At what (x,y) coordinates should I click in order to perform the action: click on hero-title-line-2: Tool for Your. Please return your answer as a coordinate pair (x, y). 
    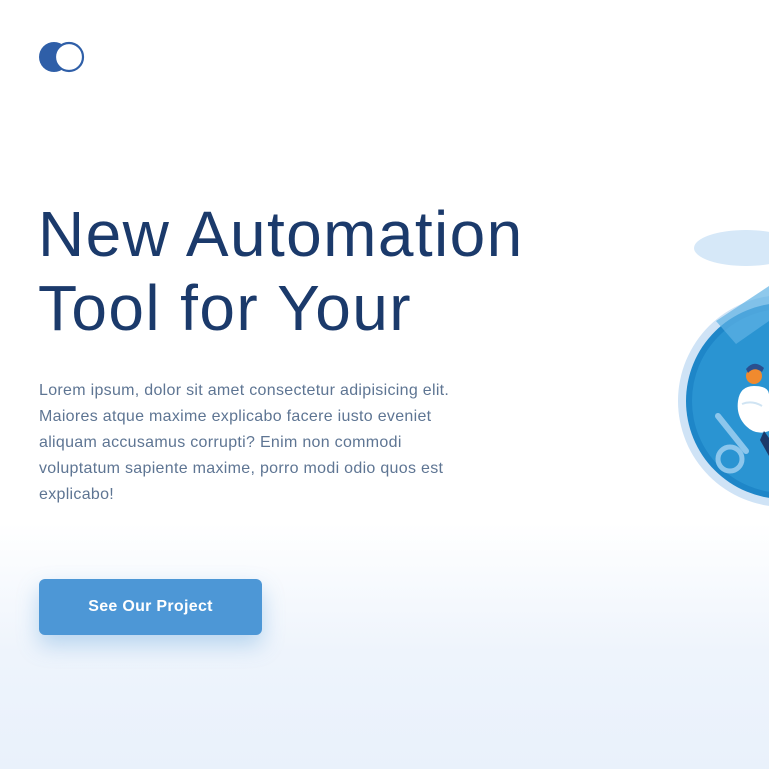
    Looking at the image, I should click on (225, 308).